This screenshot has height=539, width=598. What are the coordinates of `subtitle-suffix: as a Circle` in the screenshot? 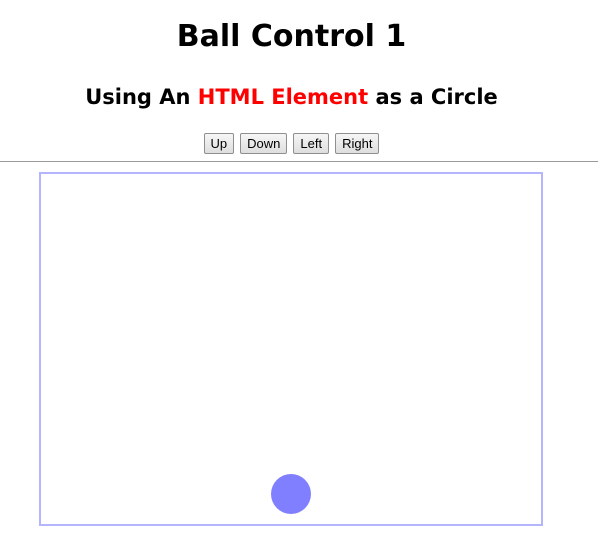 It's located at (433, 97).